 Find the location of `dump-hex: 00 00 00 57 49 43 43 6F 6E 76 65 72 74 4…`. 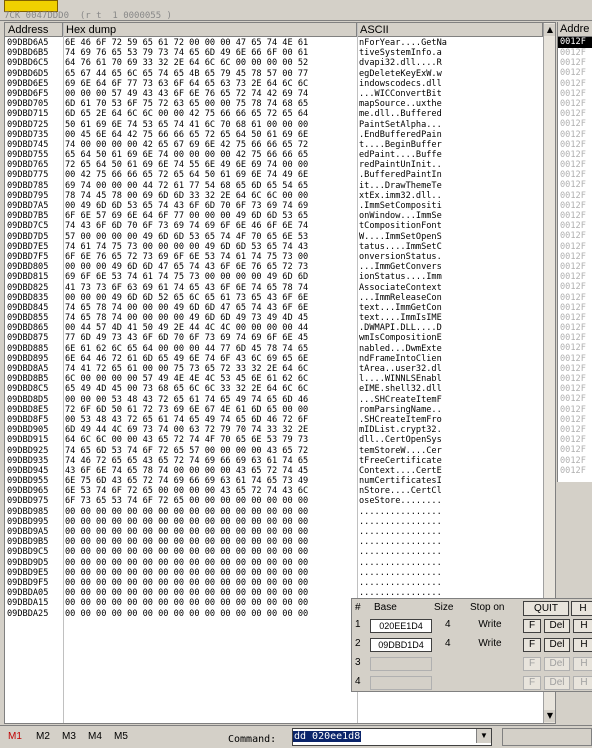

dump-hex: 00 00 00 57 49 43 43 6F 6E 76 65 72 74 4… is located at coordinates (210, 94).